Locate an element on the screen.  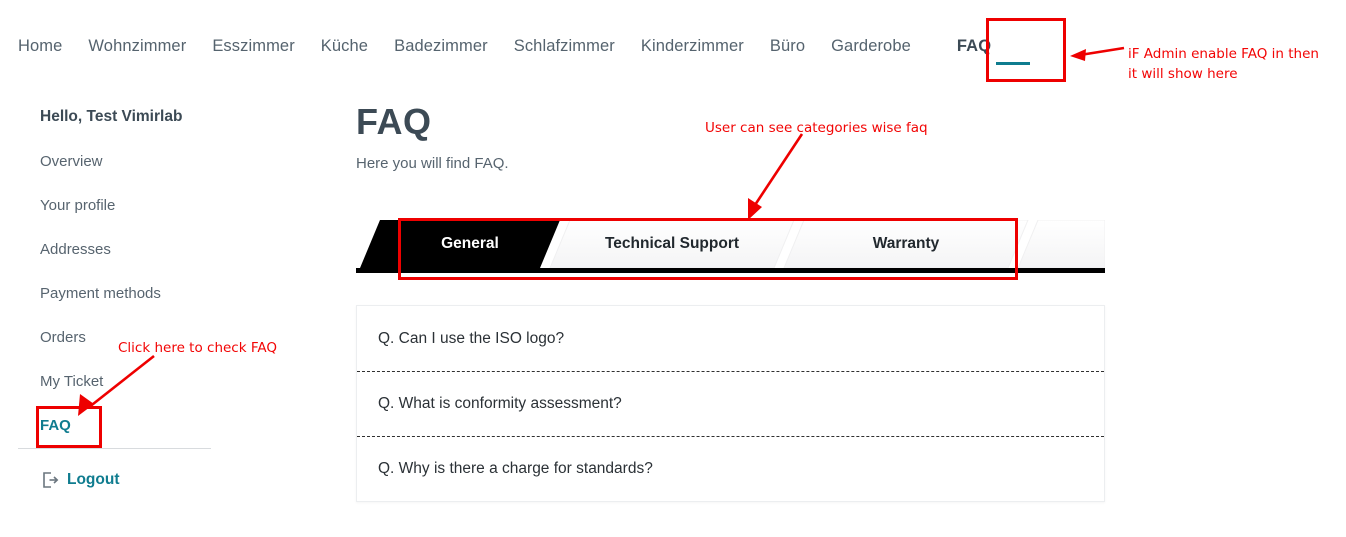
faq-category-tabs: General Technical Support Warranty is located at coordinates (730, 247).